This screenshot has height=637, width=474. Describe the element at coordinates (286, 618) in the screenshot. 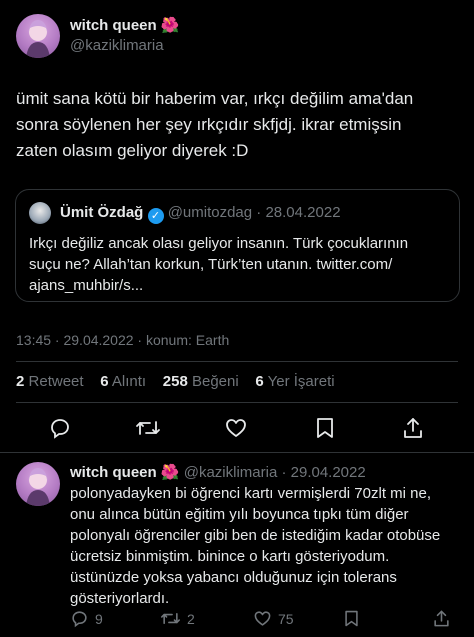

I see `like-count: 75` at that location.